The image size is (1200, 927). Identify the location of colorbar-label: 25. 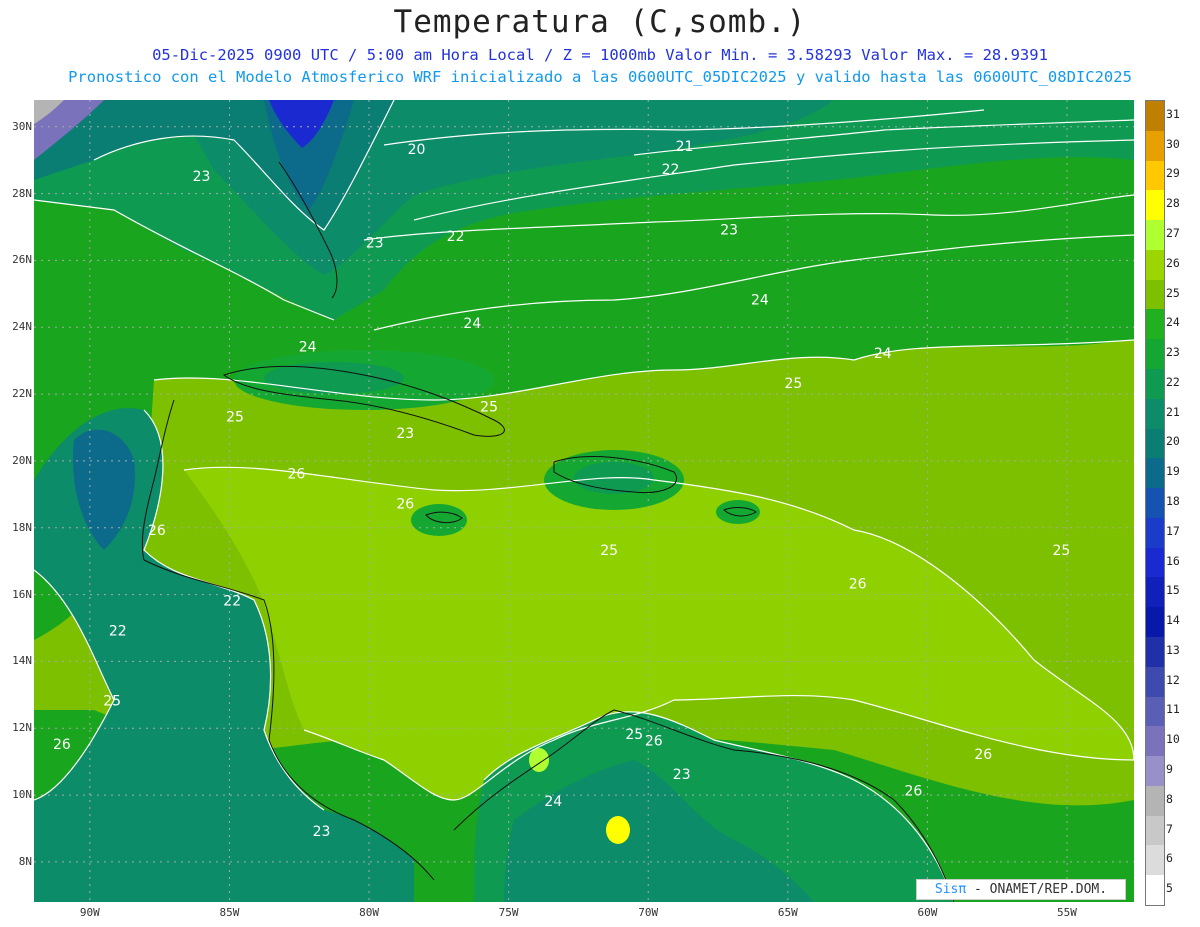
(1173, 292).